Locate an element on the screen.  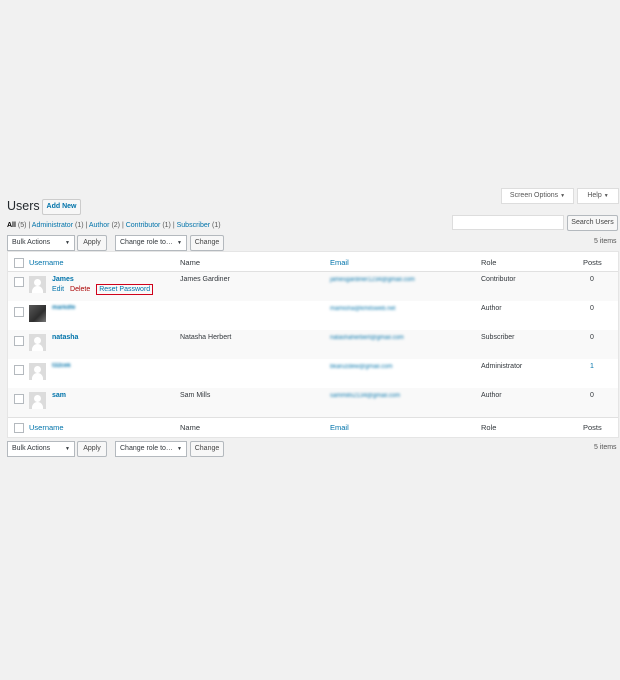
apply-button-bottom: Apply is located at coordinates (92, 449).